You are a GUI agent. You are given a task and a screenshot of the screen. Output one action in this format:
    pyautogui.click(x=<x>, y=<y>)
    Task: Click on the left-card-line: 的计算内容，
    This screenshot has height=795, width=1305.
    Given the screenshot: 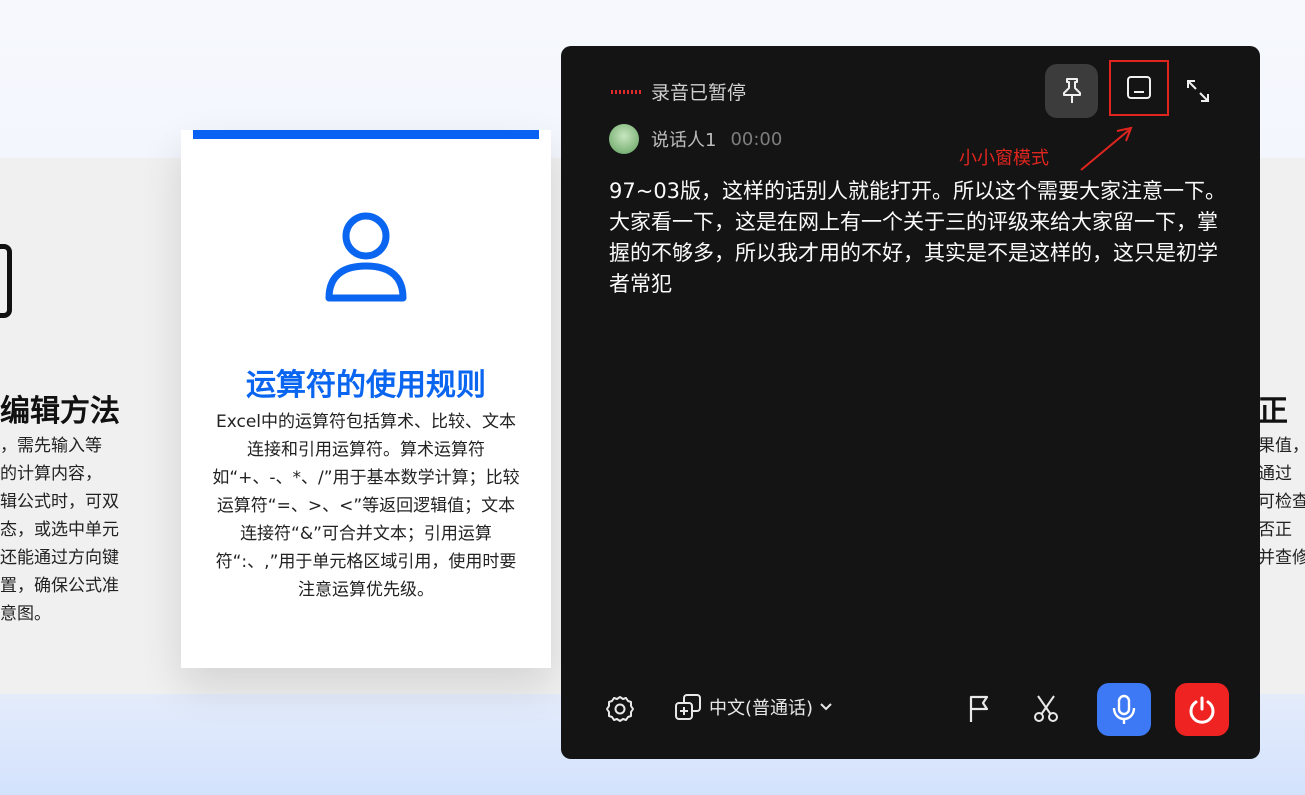 What is the action you would take?
    pyautogui.click(x=51, y=474)
    